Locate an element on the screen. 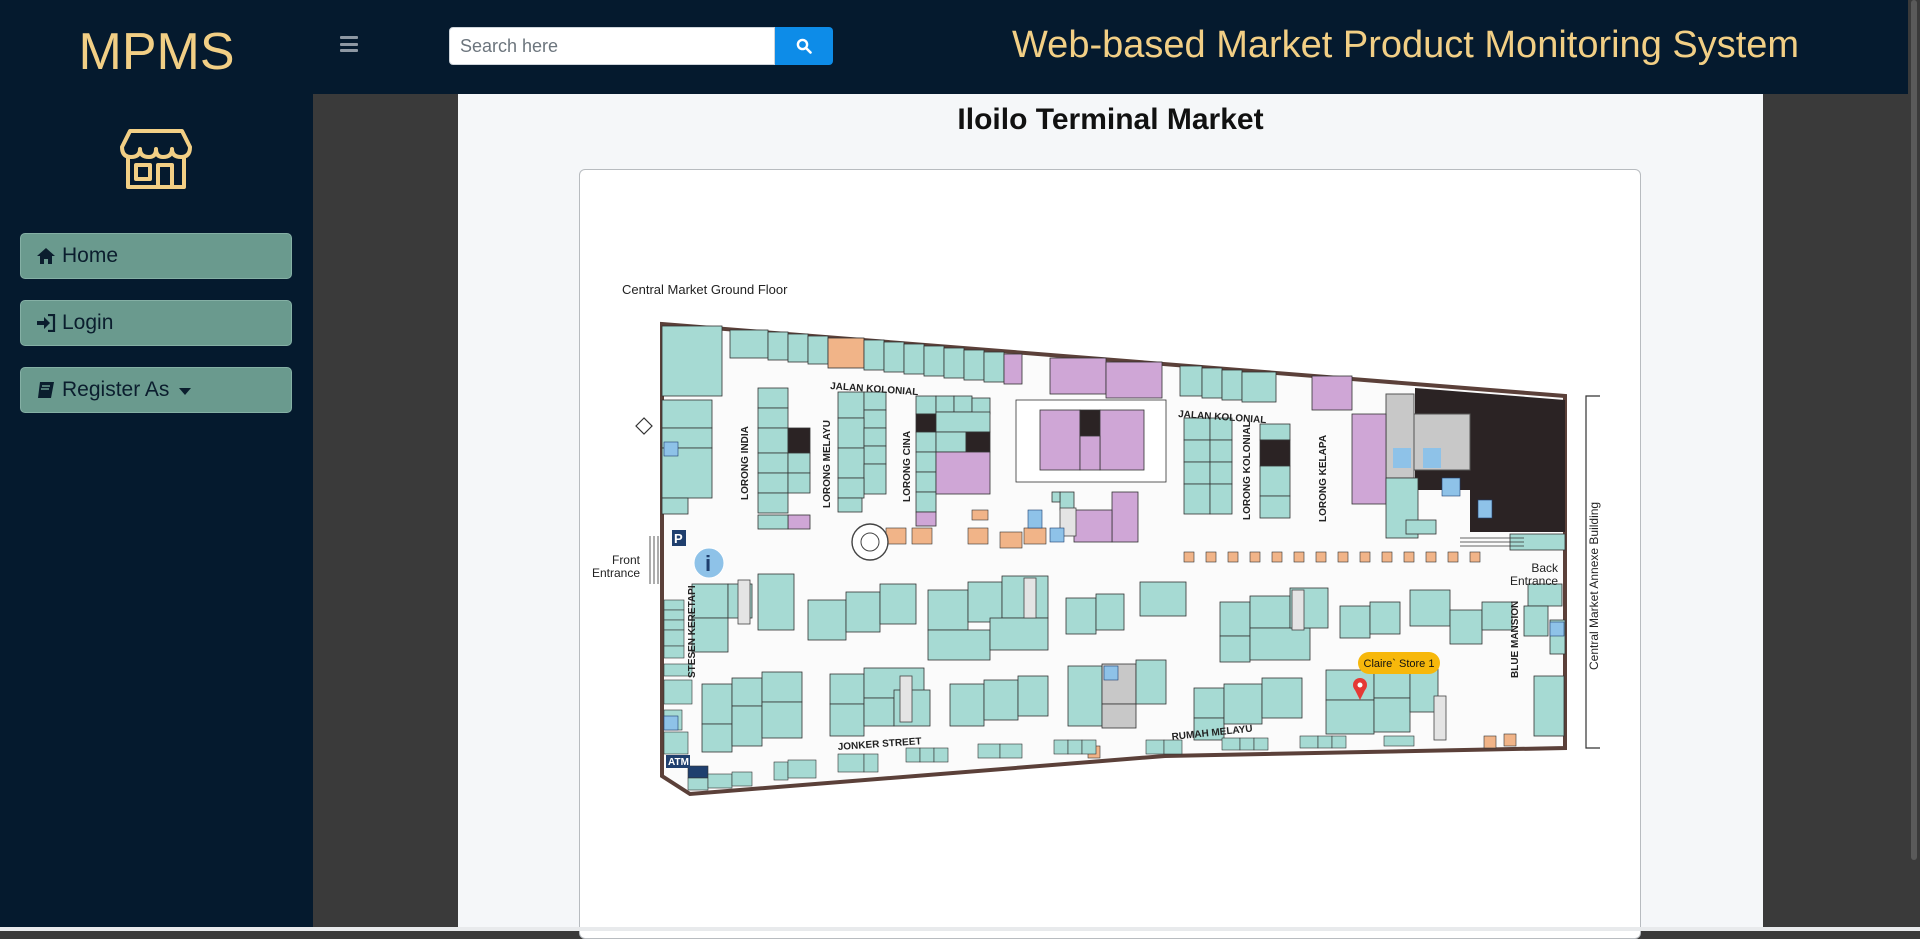 The width and height of the screenshot is (1920, 939). info-label: i is located at coordinates (708, 563).